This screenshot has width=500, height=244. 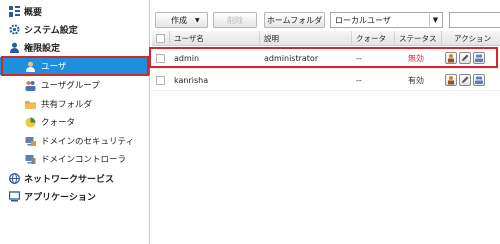 I want to click on delete-button-label: 削除, so click(x=235, y=20).